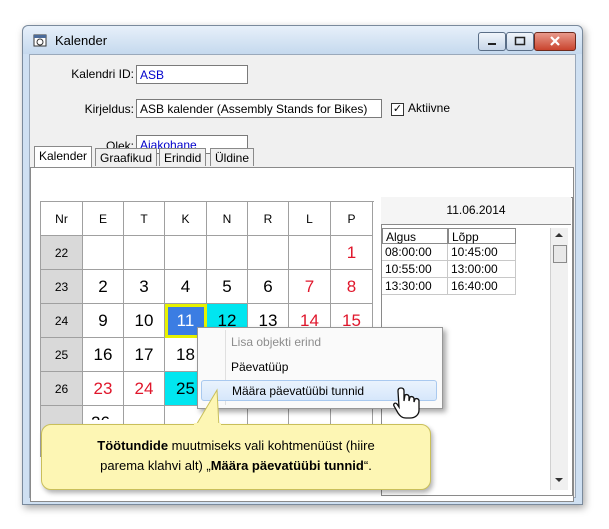 This screenshot has width=609, height=529. What do you see at coordinates (415, 252) in the screenshot?
I see `start-time-cell: 08:00:00` at bounding box center [415, 252].